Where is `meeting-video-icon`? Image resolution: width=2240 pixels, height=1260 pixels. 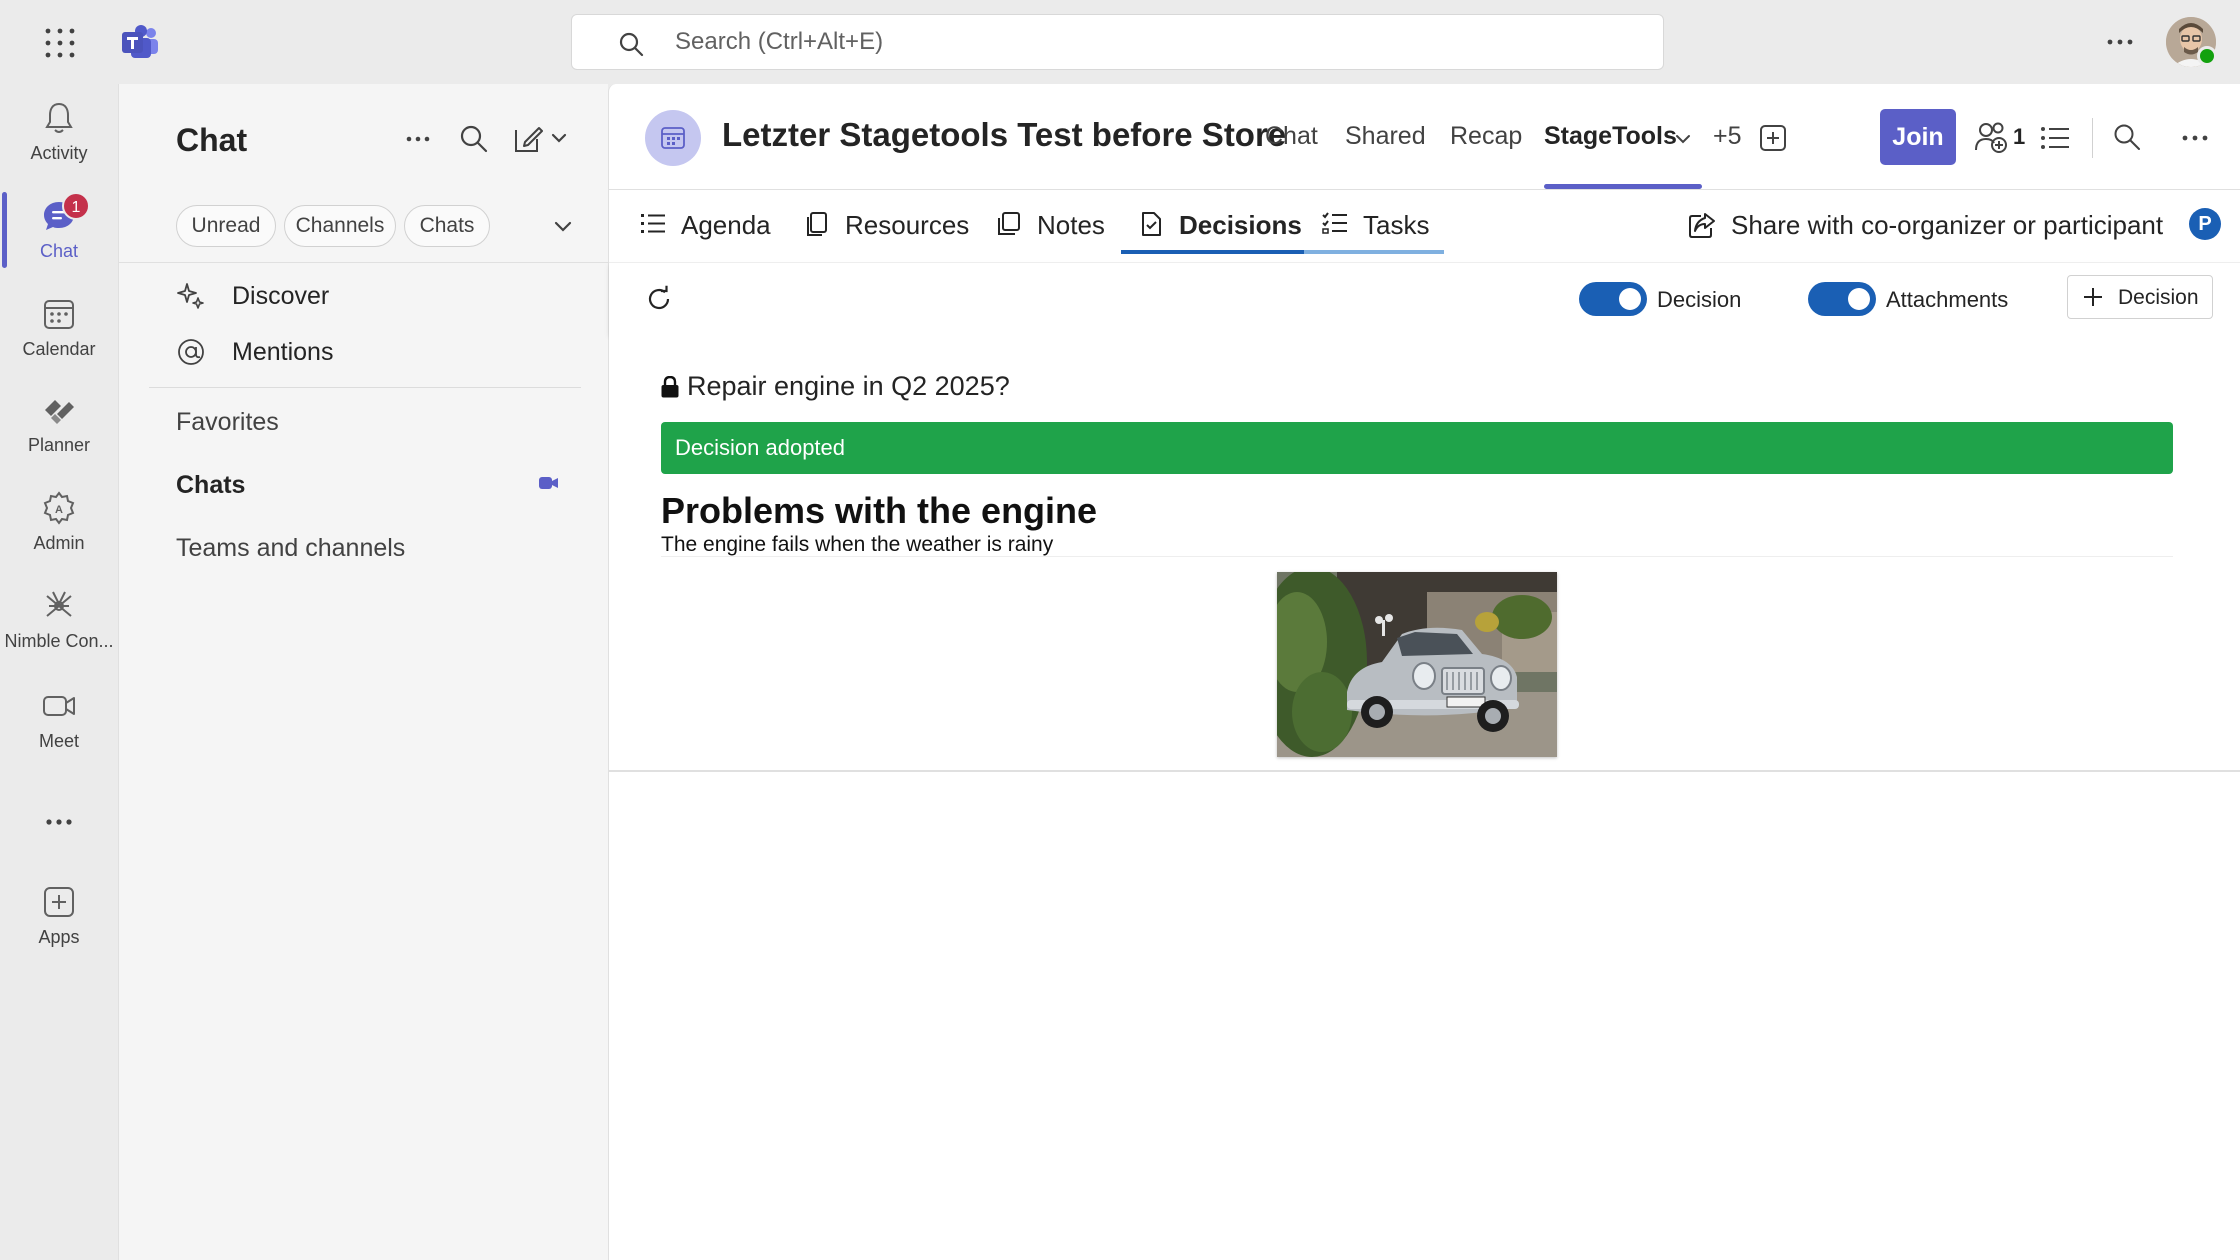 meeting-video-icon is located at coordinates (549, 483).